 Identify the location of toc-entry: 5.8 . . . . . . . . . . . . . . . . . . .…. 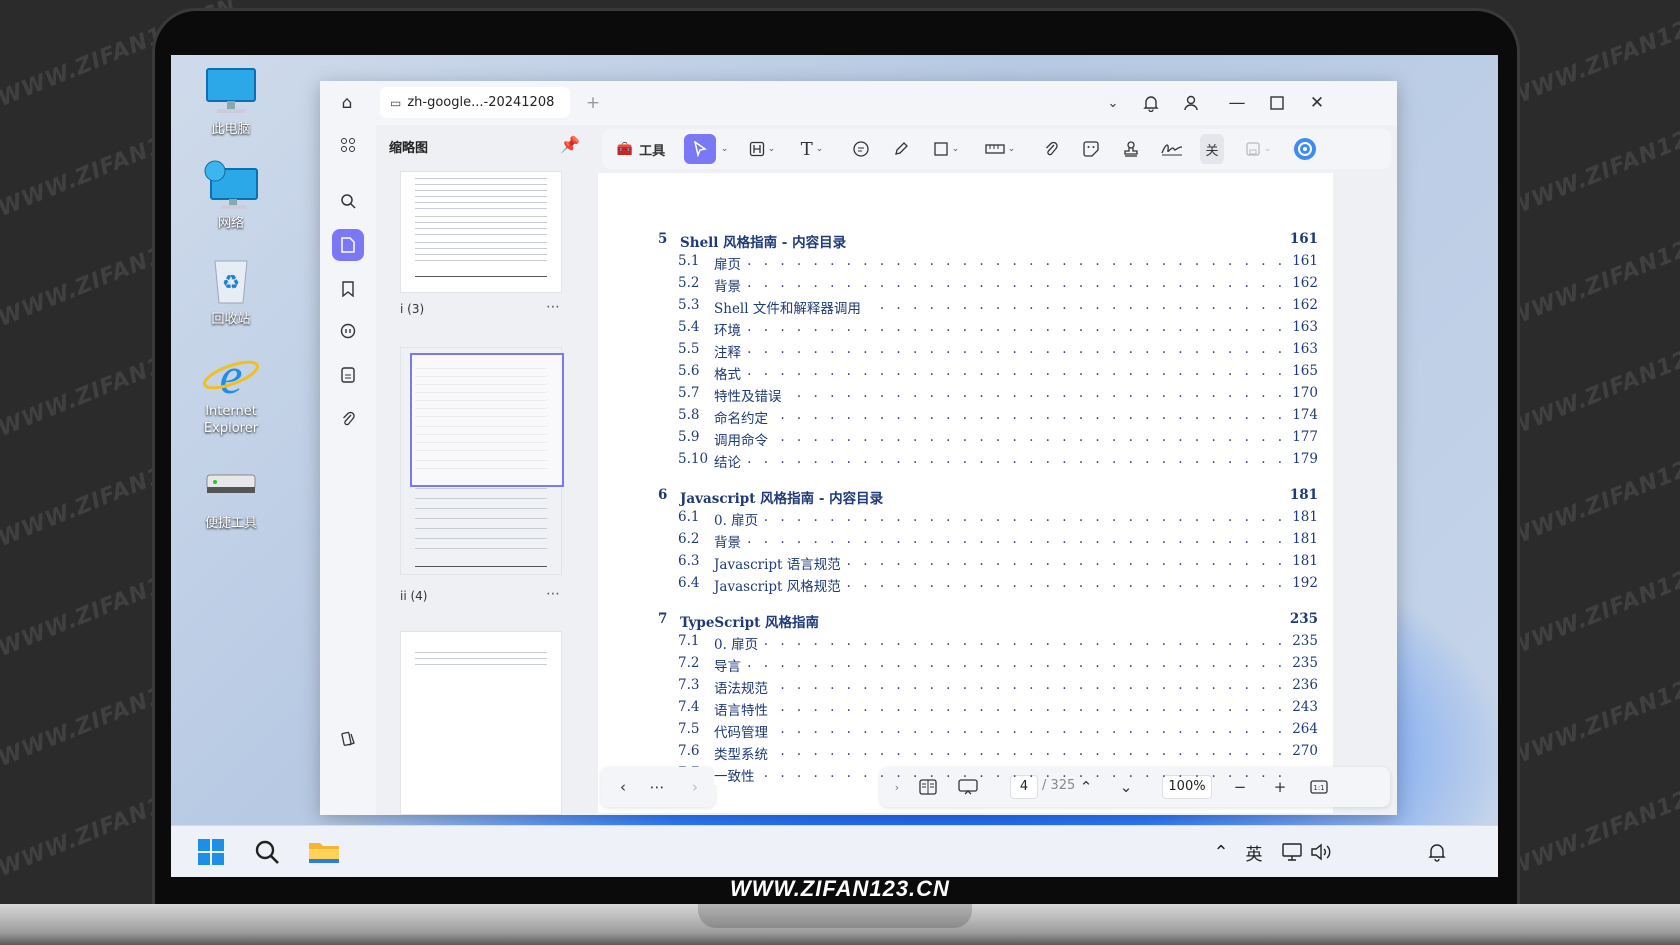
(998, 417).